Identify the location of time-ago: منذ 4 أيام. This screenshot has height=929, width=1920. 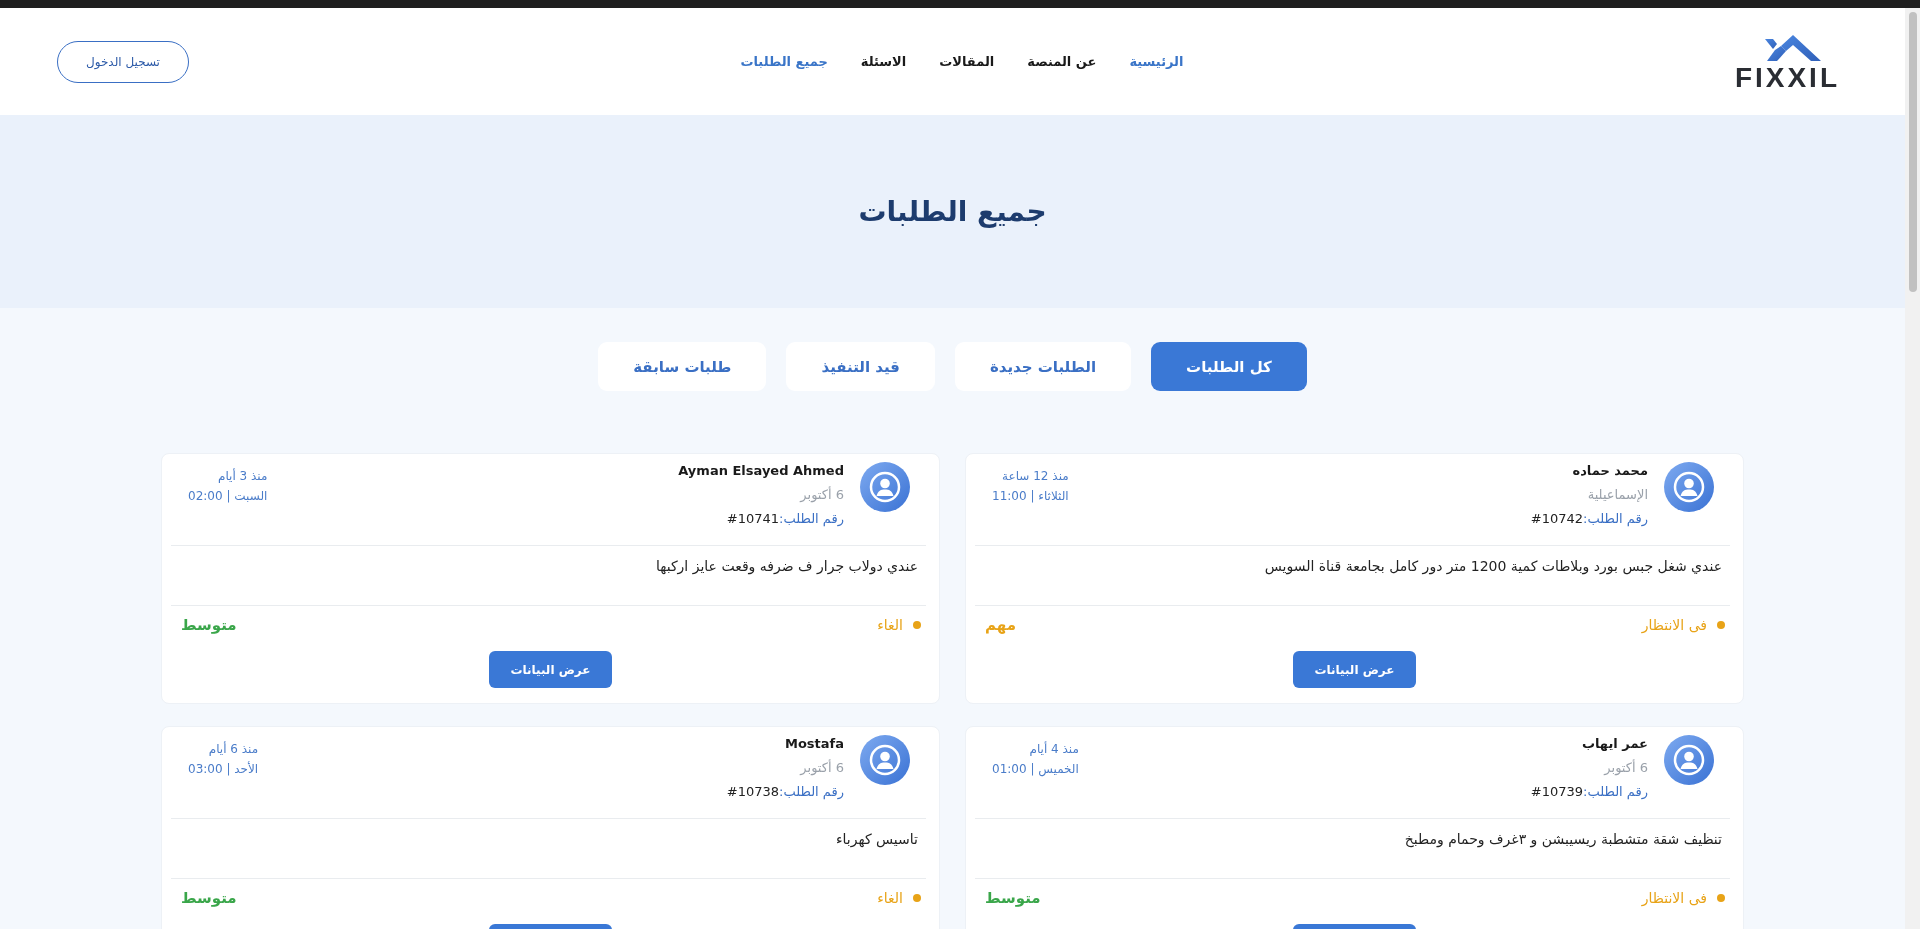
(1054, 749).